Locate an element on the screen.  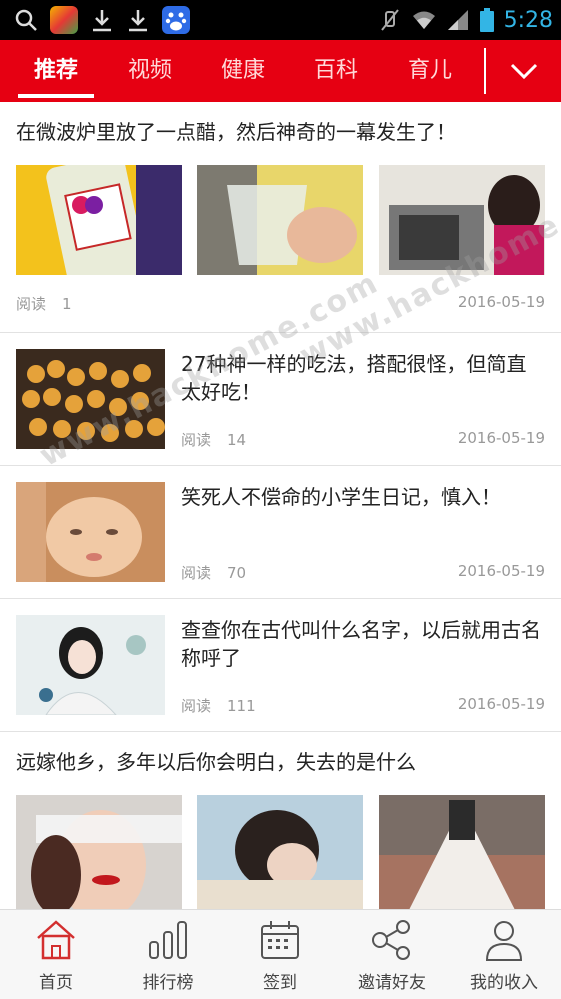
category-tab-bar: 推荐 视频 健康 百科 育儿 is located at coordinates (280, 71).